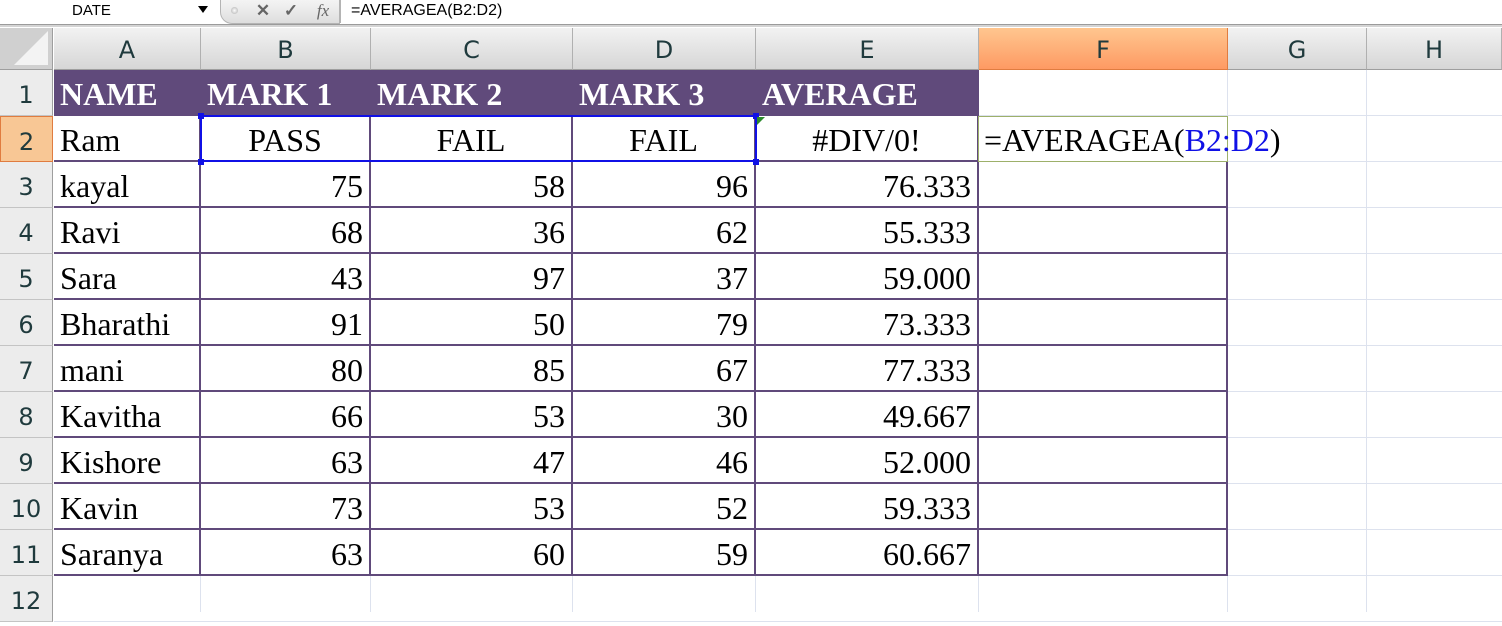  I want to click on column-header-b: B, so click(286, 49).